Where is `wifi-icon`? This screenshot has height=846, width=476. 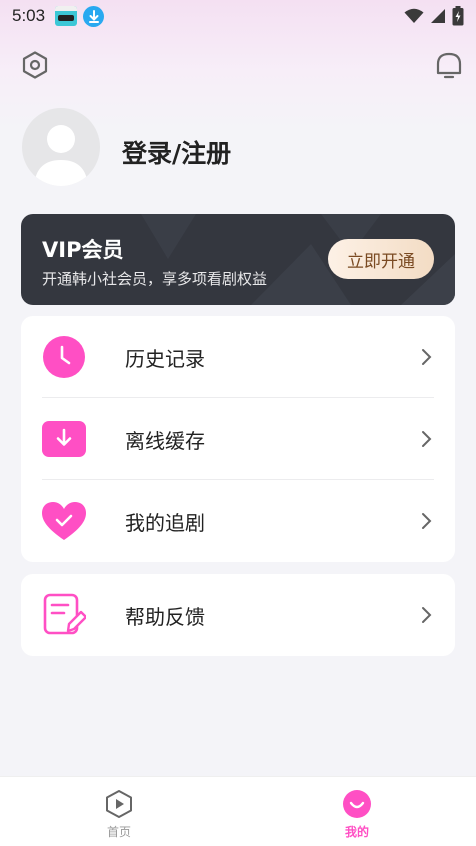 wifi-icon is located at coordinates (414, 15).